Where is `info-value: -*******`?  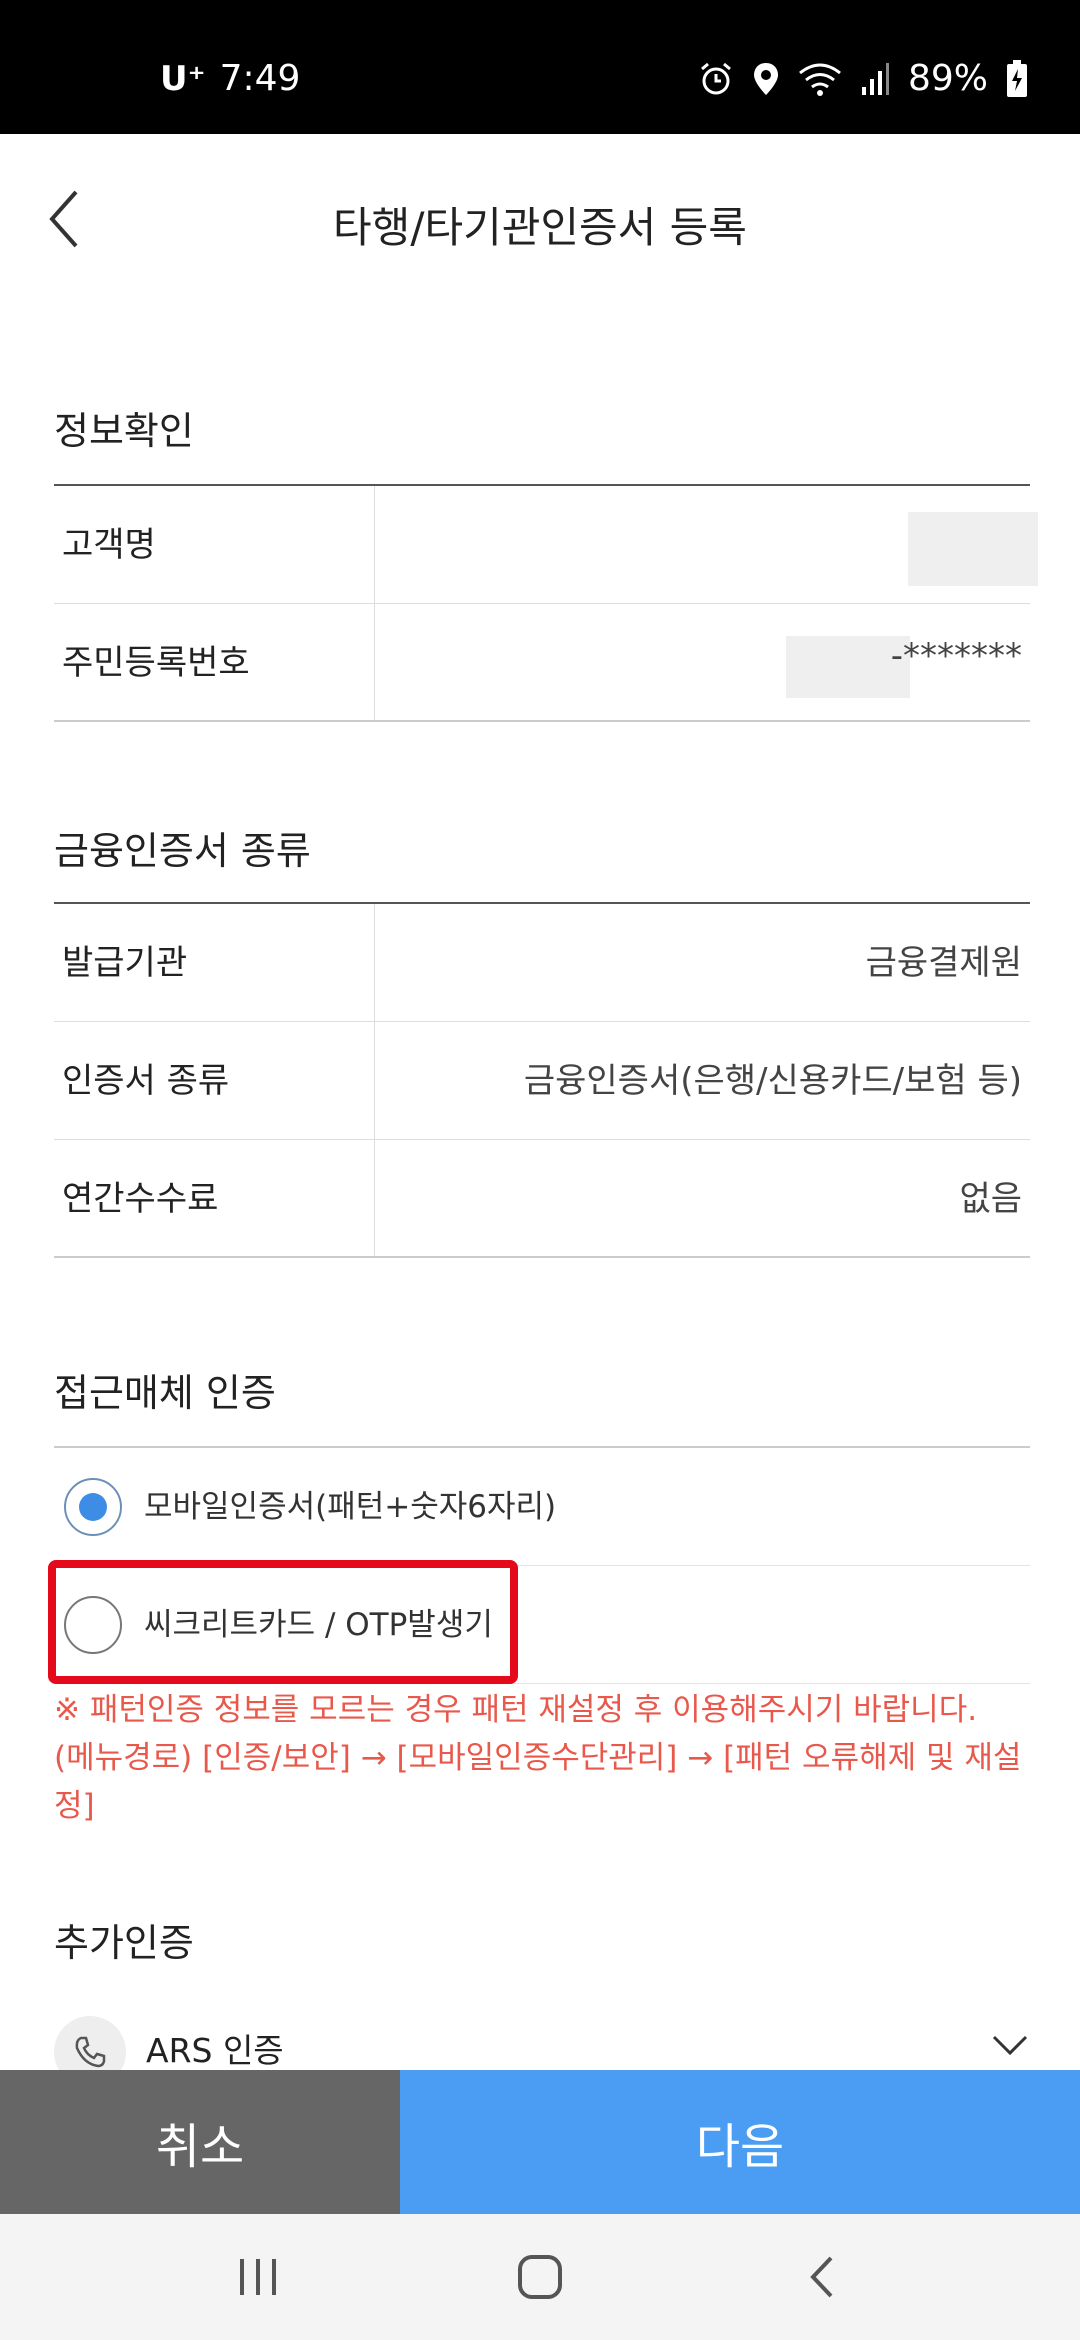 info-value: -******* is located at coordinates (956, 656).